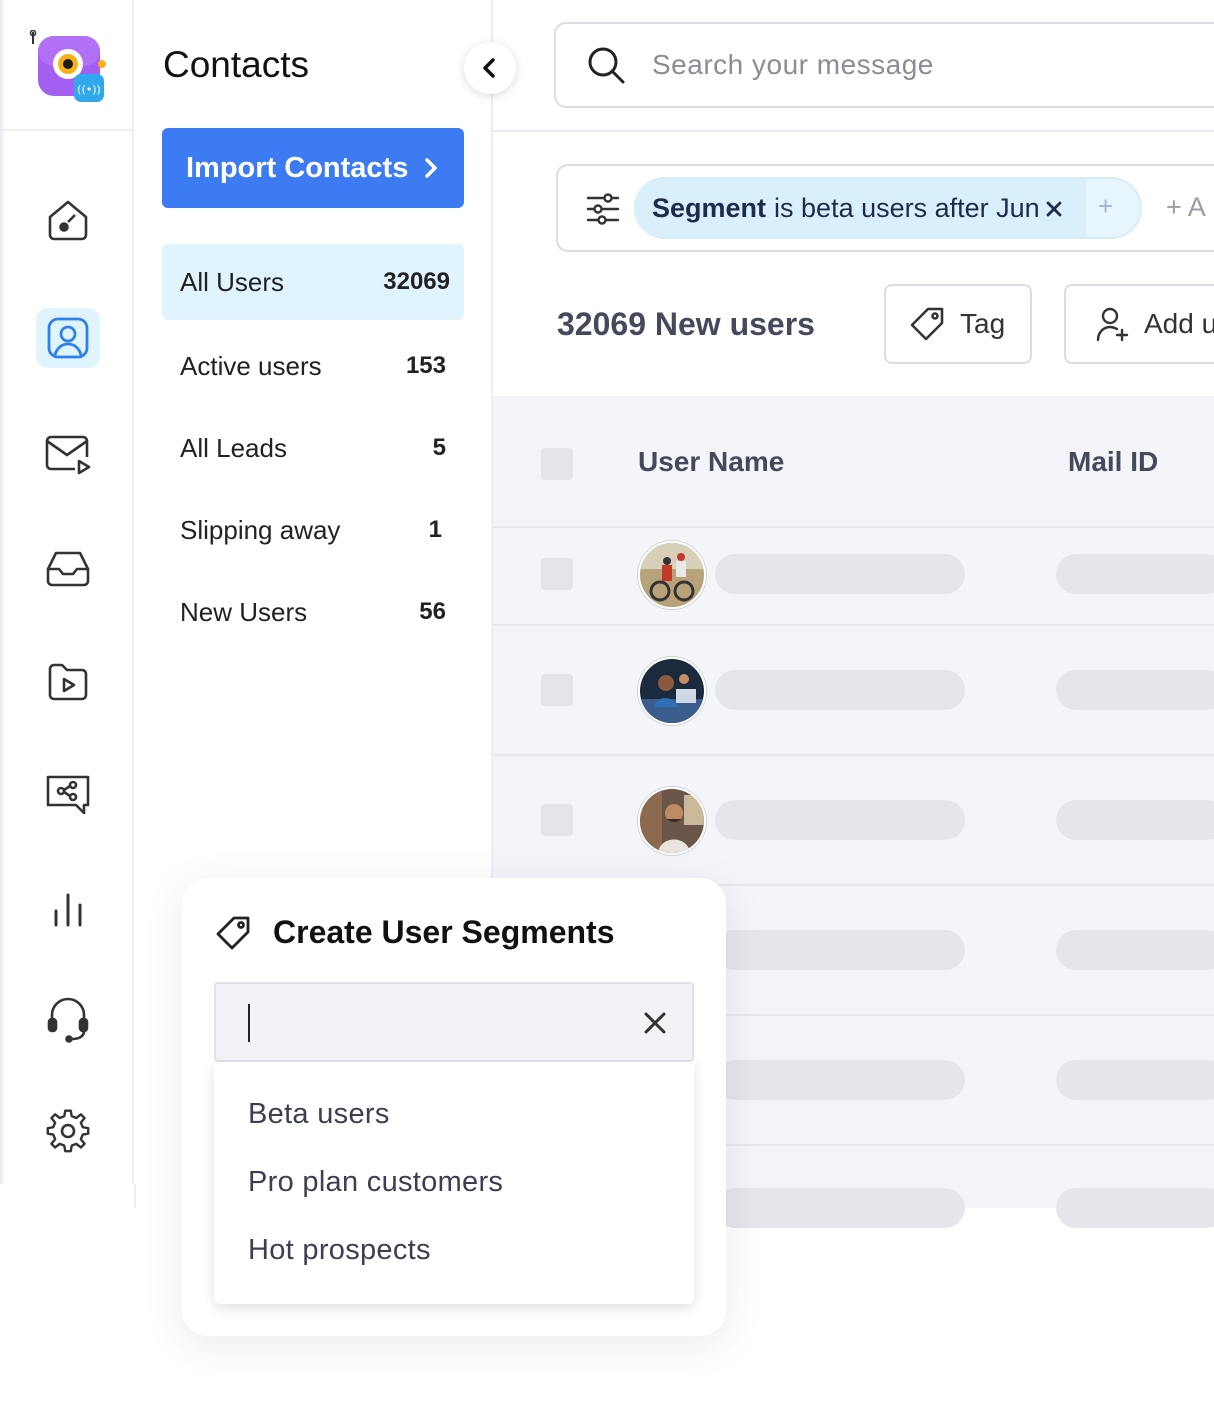  Describe the element at coordinates (711, 462) in the screenshot. I see `column-header-user-name: User Name` at that location.